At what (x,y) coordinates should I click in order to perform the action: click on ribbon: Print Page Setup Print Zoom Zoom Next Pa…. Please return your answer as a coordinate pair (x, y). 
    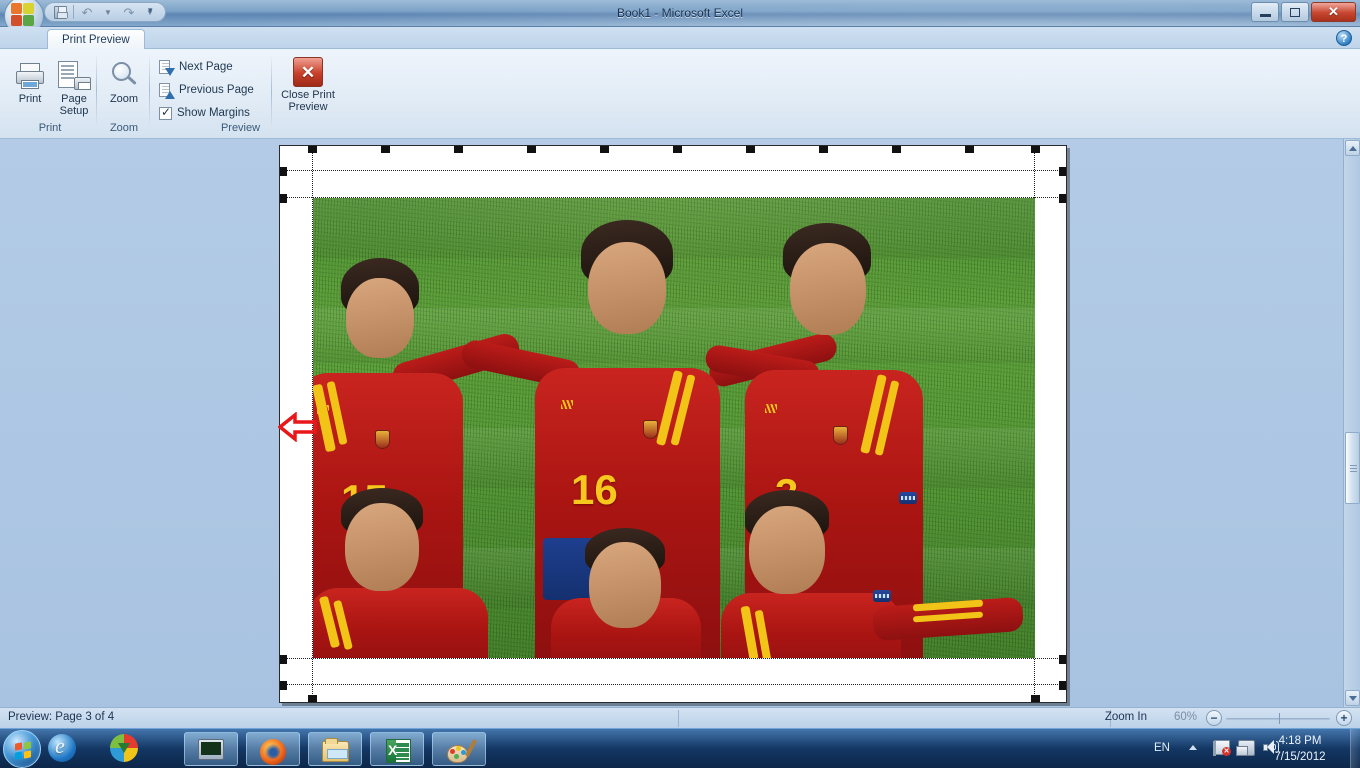
    Looking at the image, I should click on (680, 94).